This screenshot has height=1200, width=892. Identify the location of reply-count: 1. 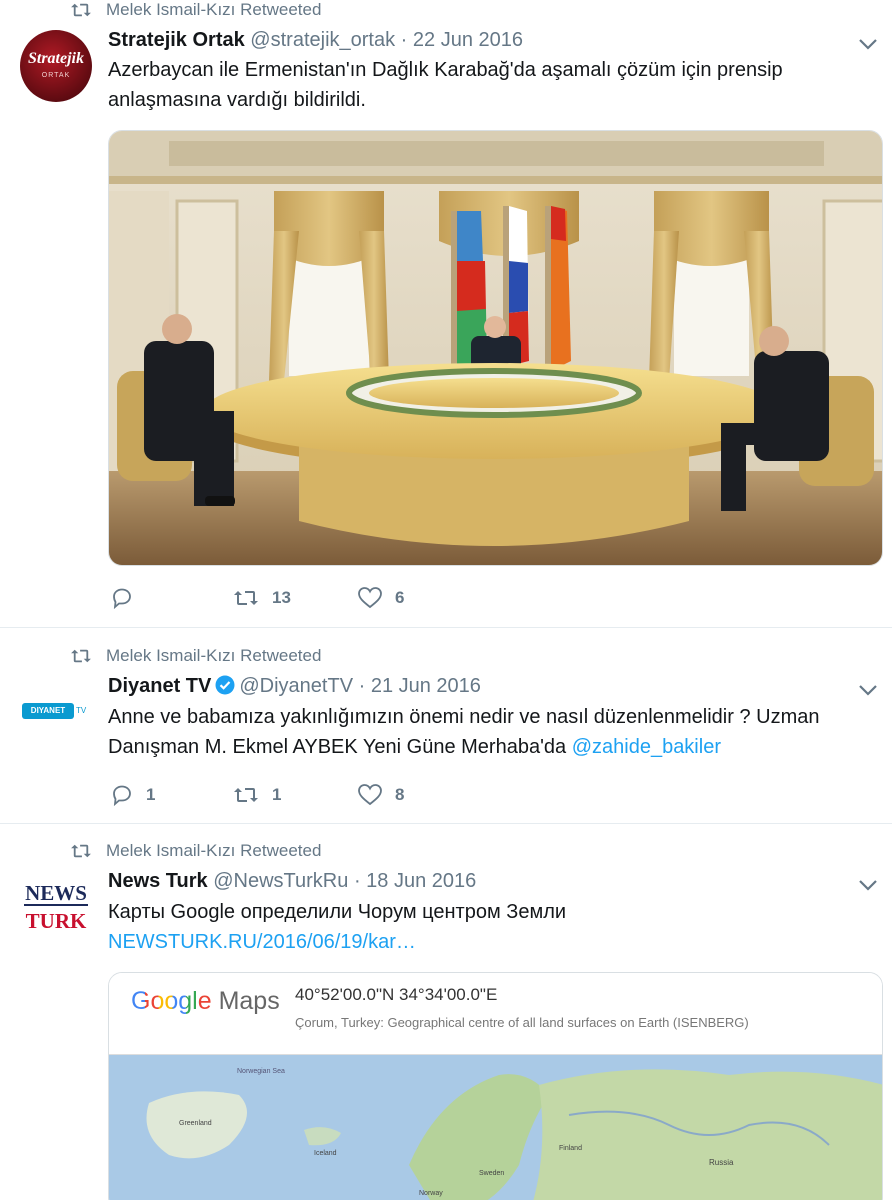
(151, 794).